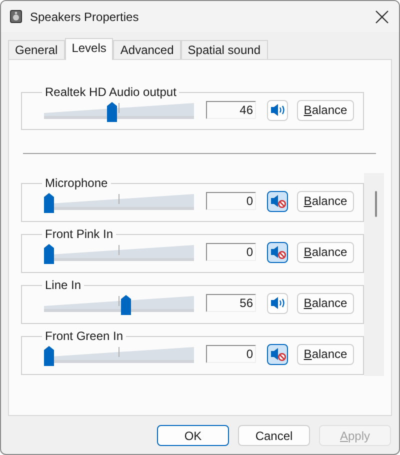  What do you see at coordinates (79, 234) in the screenshot?
I see `channel-label: Front Pink In` at bounding box center [79, 234].